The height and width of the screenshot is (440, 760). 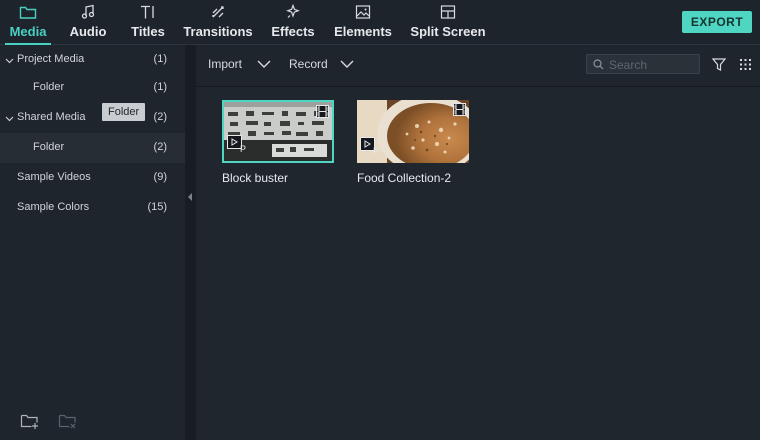 I want to click on media-toolbar: Import Record, so click(x=478, y=66).